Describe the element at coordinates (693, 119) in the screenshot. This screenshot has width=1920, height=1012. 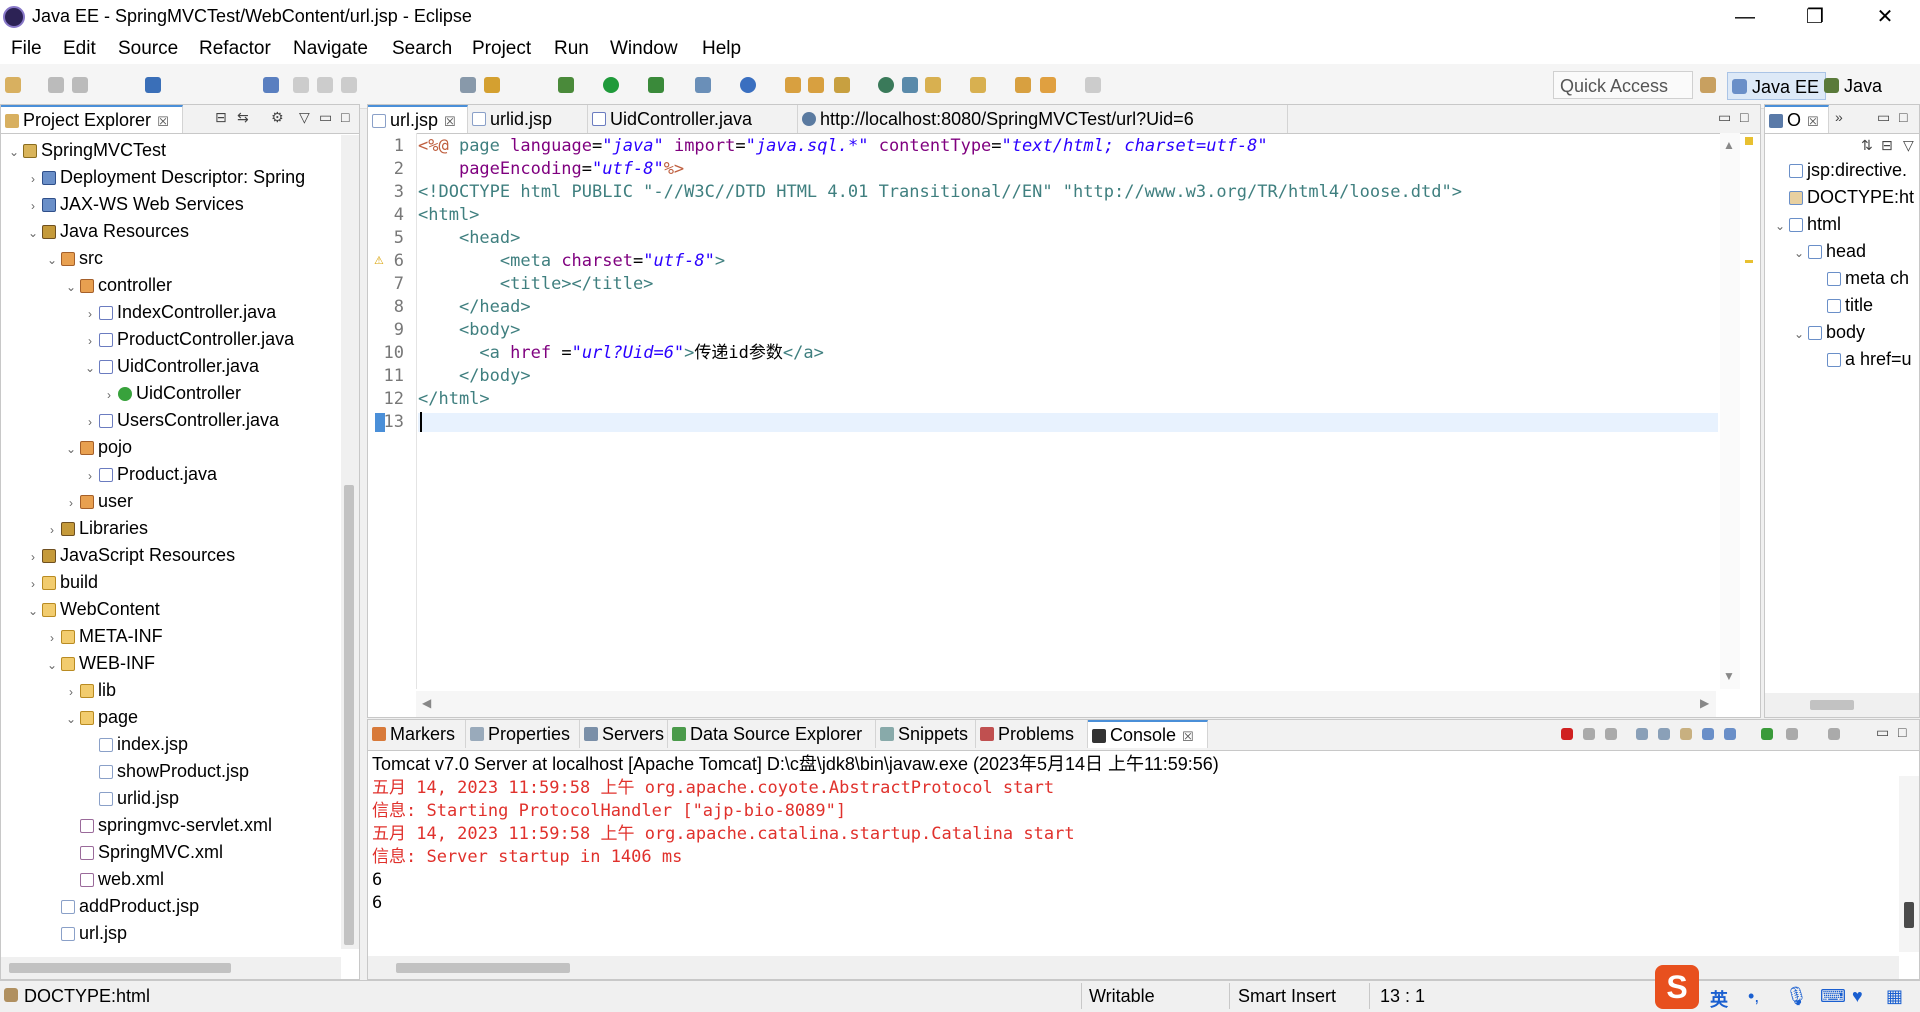
I see `tab-uidcontroller-java: UidController.java` at that location.